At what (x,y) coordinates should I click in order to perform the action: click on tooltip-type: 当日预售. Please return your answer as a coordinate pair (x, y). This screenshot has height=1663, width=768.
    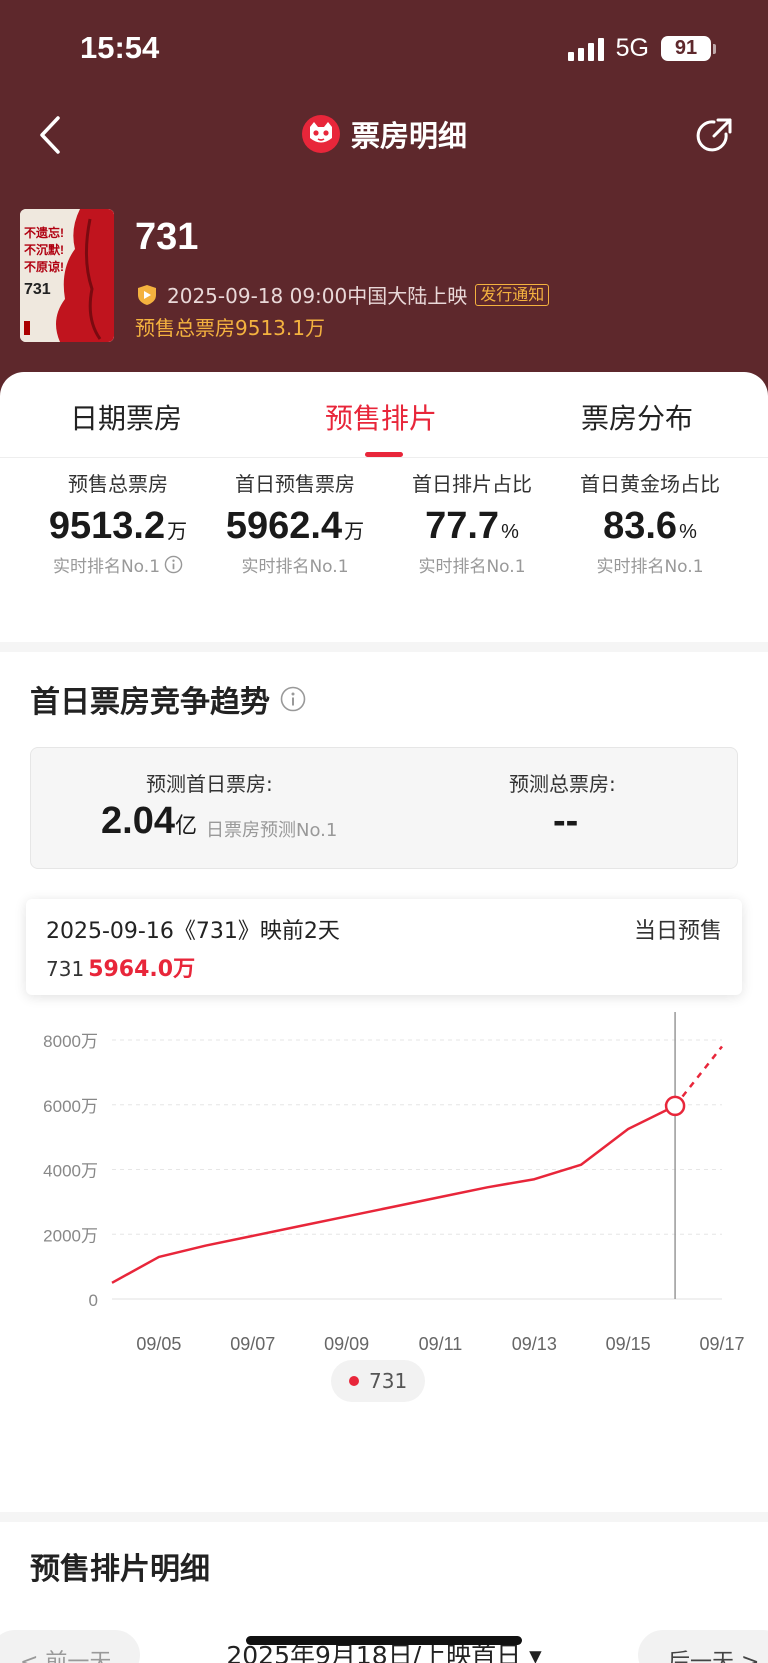
    Looking at the image, I should click on (677, 931).